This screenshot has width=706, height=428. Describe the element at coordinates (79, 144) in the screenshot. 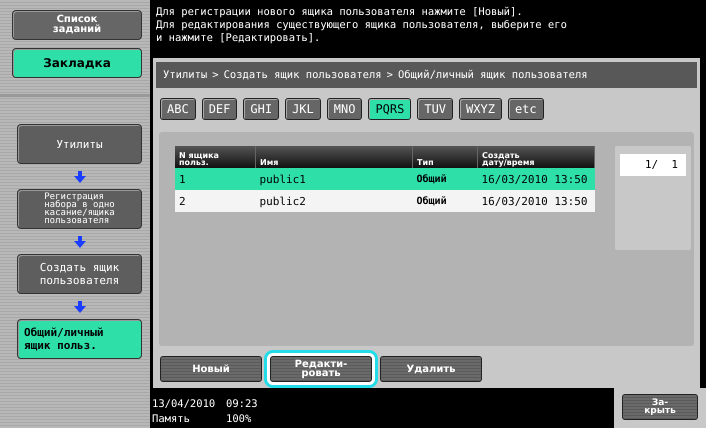

I see `sidebar-step-button: Утилиты` at that location.